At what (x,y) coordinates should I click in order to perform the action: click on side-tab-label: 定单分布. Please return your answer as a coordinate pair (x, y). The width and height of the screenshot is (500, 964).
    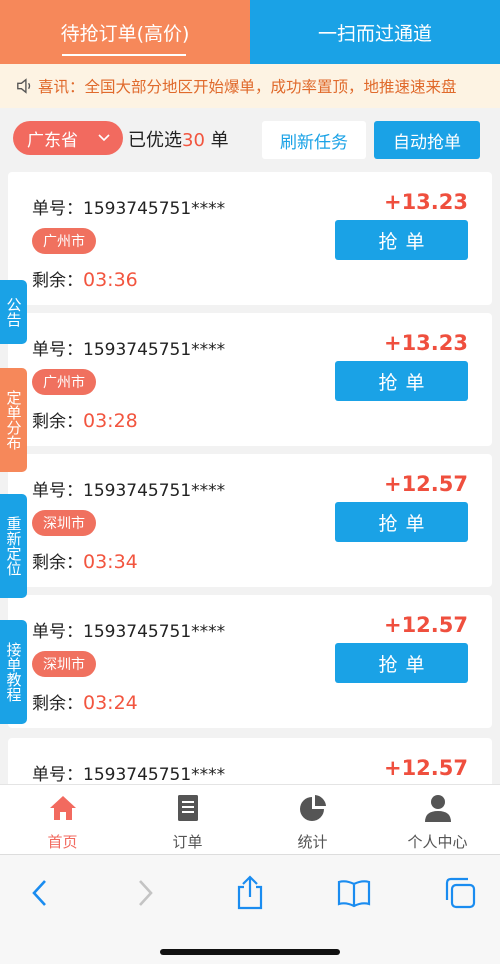
    Looking at the image, I should click on (13, 420).